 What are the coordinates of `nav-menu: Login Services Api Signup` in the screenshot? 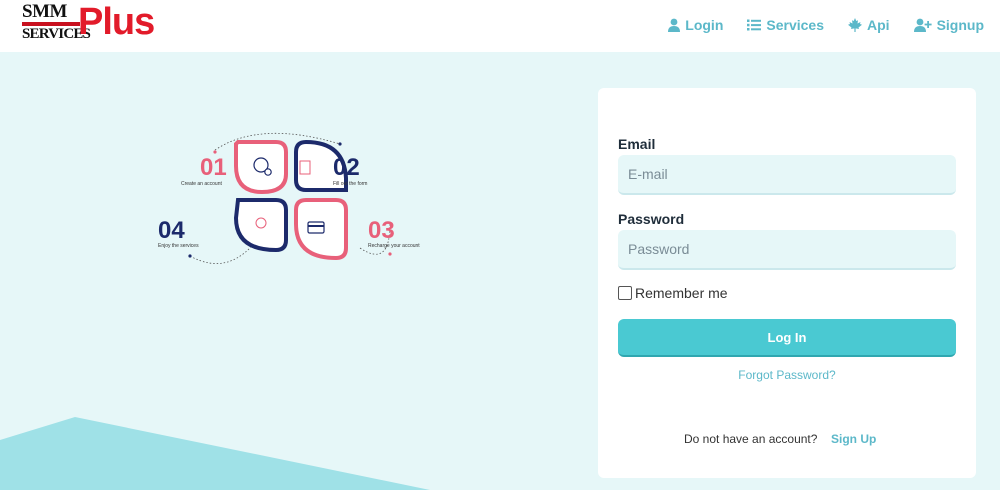 It's located at (814, 25).